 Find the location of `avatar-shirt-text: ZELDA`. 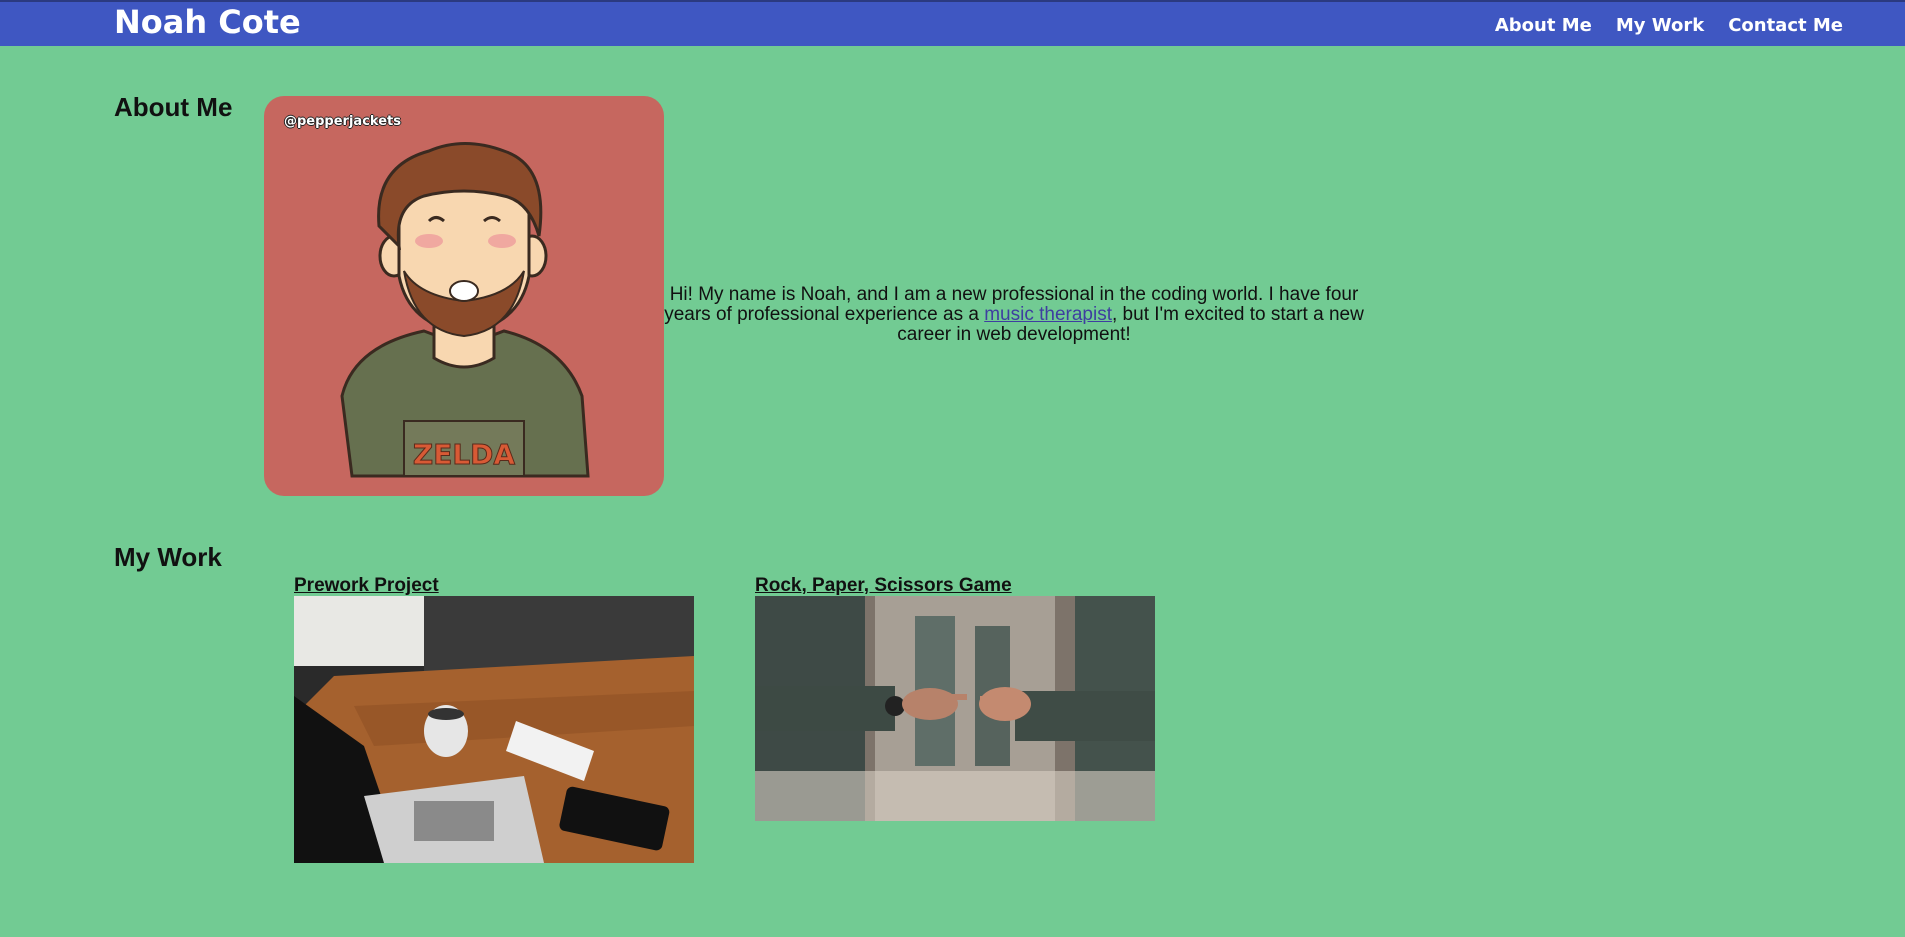

avatar-shirt-text: ZELDA is located at coordinates (464, 454).